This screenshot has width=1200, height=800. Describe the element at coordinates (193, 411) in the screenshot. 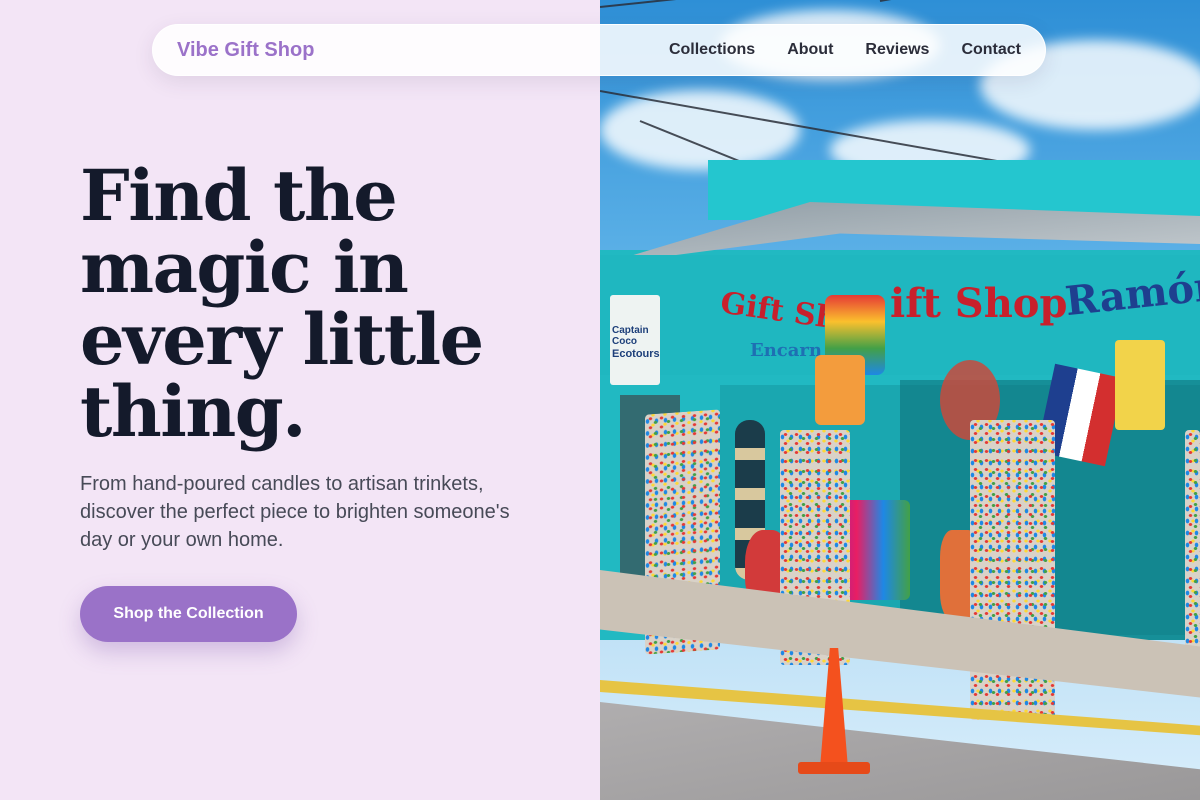

I see `hero-title-line-4: thing.` at that location.